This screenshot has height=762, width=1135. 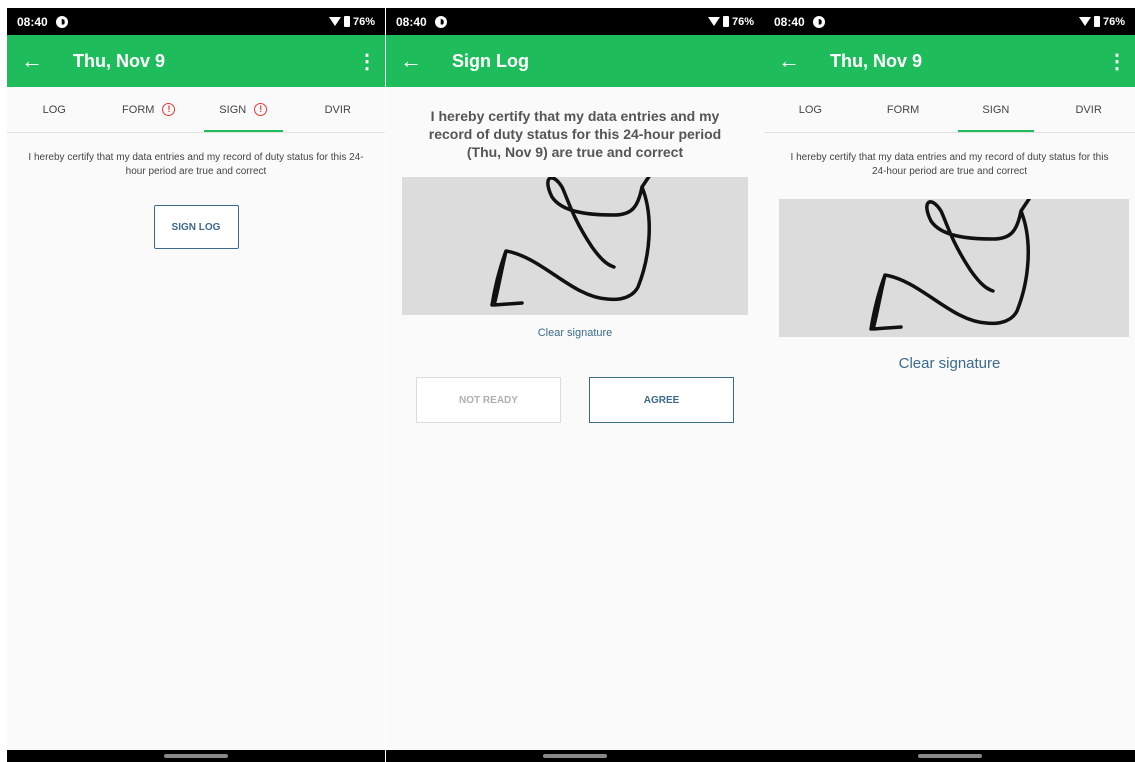 I want to click on agree-button: AGREE, so click(x=661, y=400).